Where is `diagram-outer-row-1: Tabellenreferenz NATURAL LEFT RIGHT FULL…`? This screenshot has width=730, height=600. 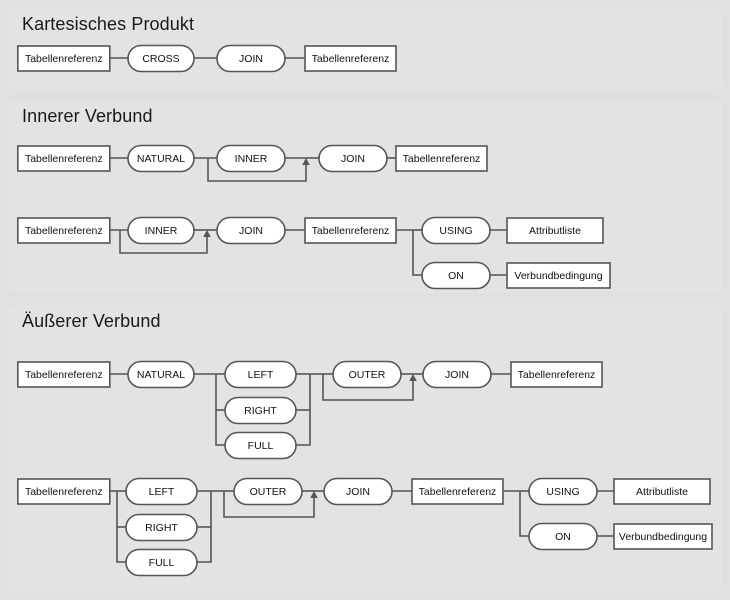
diagram-outer-row-1: Tabellenreferenz NATURAL LEFT RIGHT FULL… is located at coordinates (310, 410).